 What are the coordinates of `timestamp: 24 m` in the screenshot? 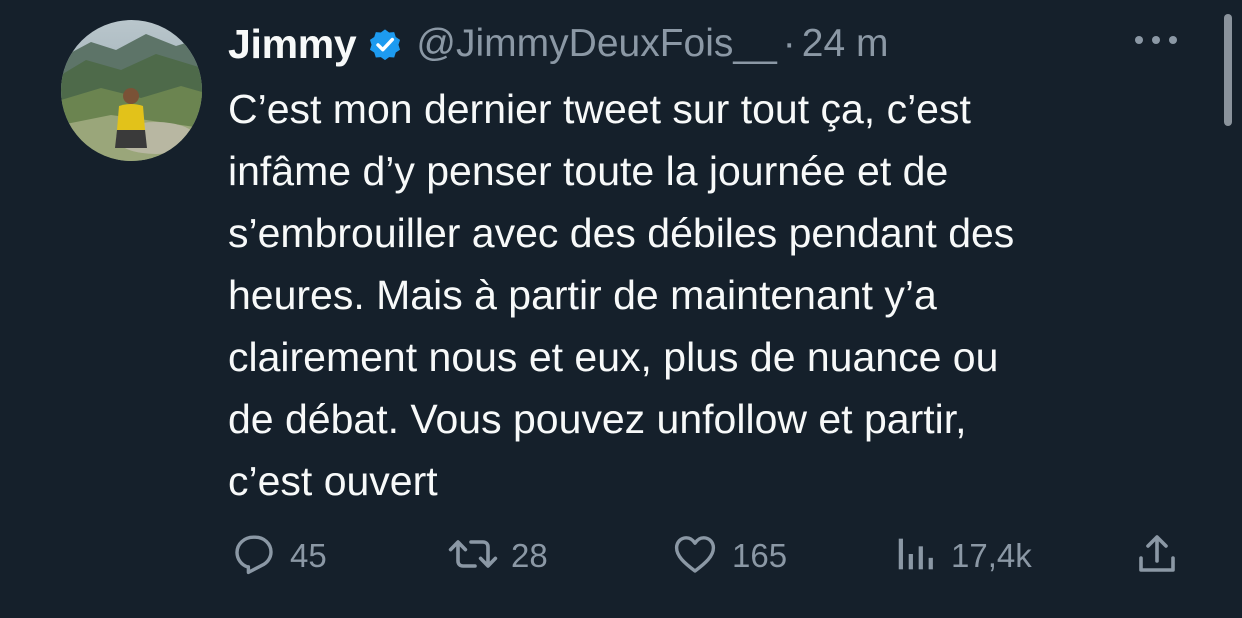 It's located at (845, 44).